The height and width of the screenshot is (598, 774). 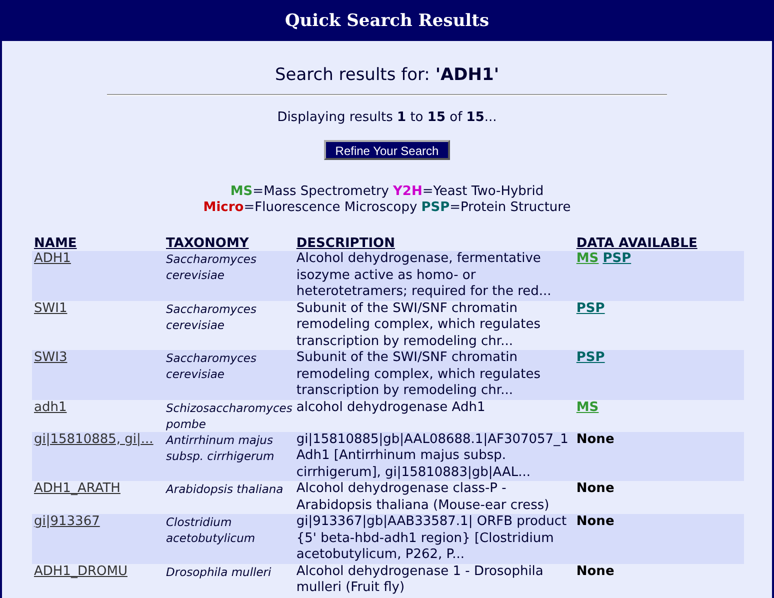 I want to click on page-title: Quick Search Results, so click(x=387, y=20).